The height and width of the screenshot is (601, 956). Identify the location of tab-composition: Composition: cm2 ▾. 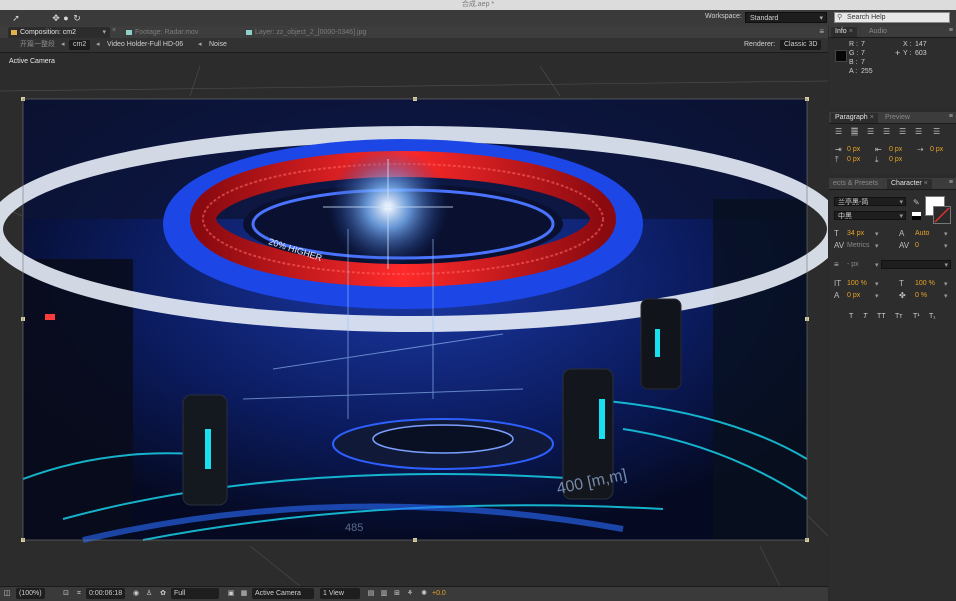
(59, 32).